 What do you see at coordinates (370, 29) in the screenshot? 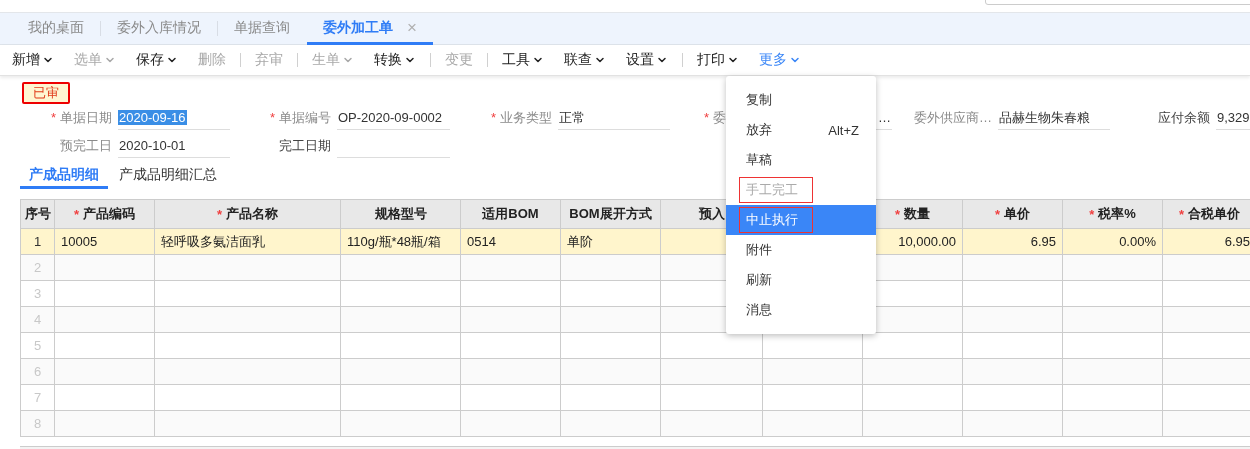
I see `page-tab: 委外加工单 ×` at bounding box center [370, 29].